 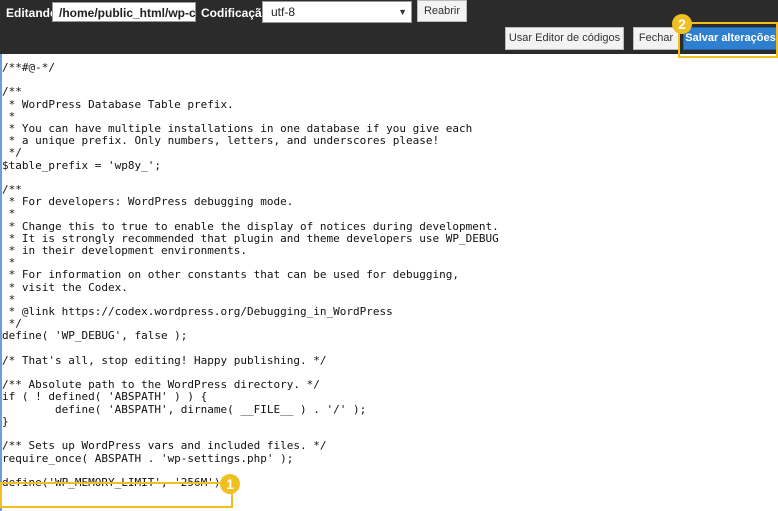 What do you see at coordinates (728, 40) in the screenshot?
I see `save-highlight-box` at bounding box center [728, 40].